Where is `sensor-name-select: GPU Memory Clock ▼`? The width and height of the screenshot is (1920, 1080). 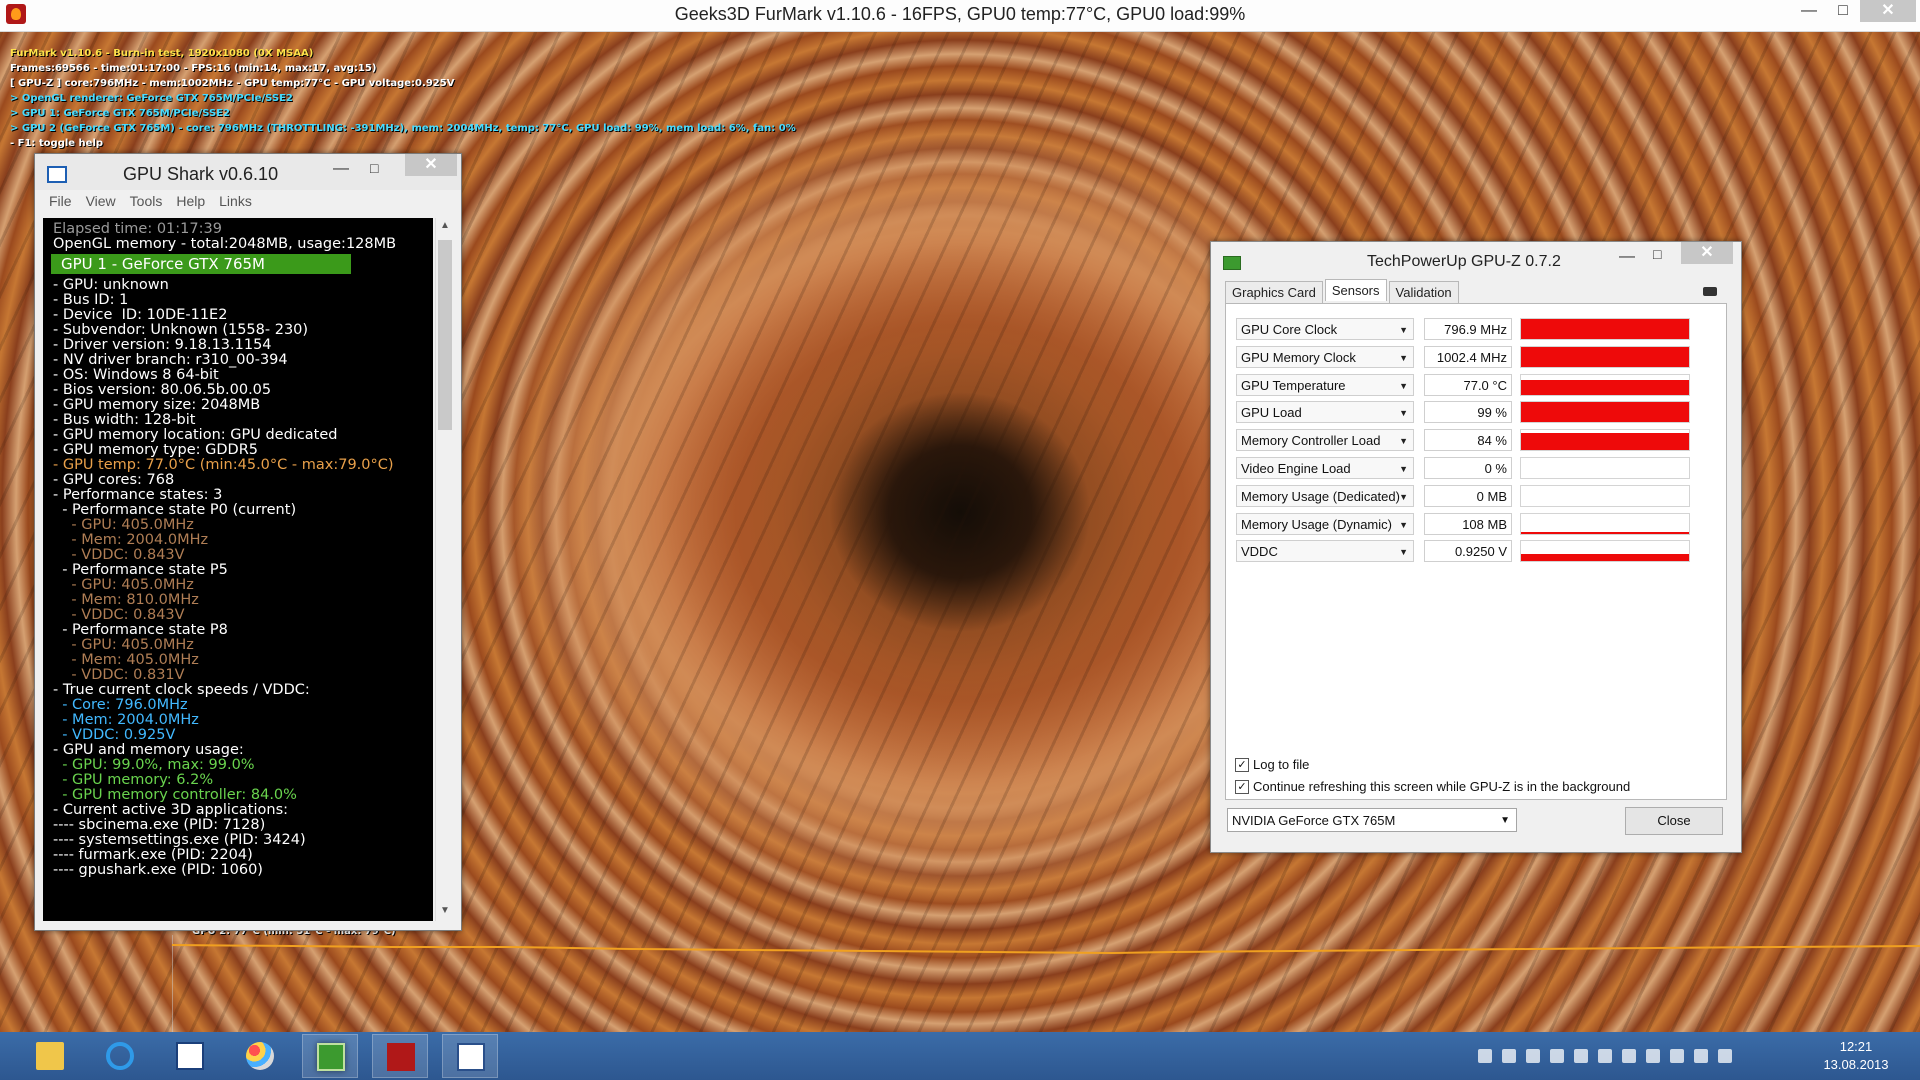
sensor-name-select: GPU Memory Clock ▼ is located at coordinates (1325, 356).